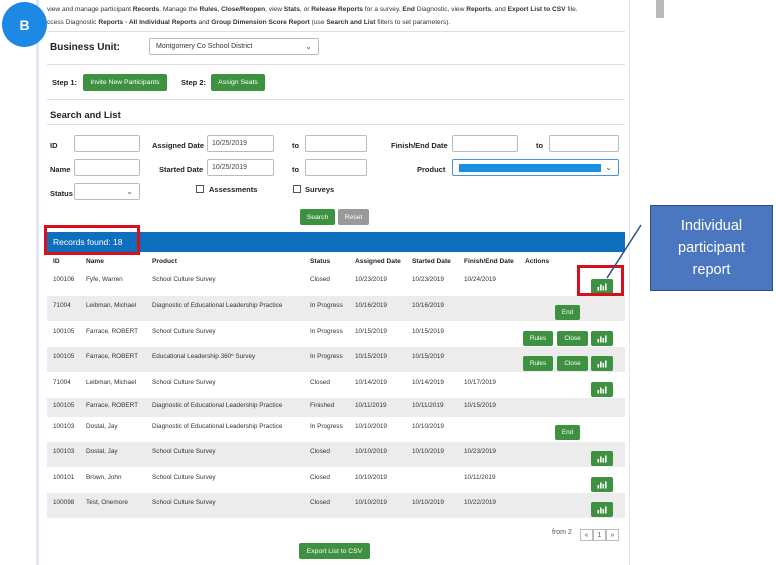 This screenshot has width=776, height=565. I want to click on cell-status: Finished, so click(322, 405).